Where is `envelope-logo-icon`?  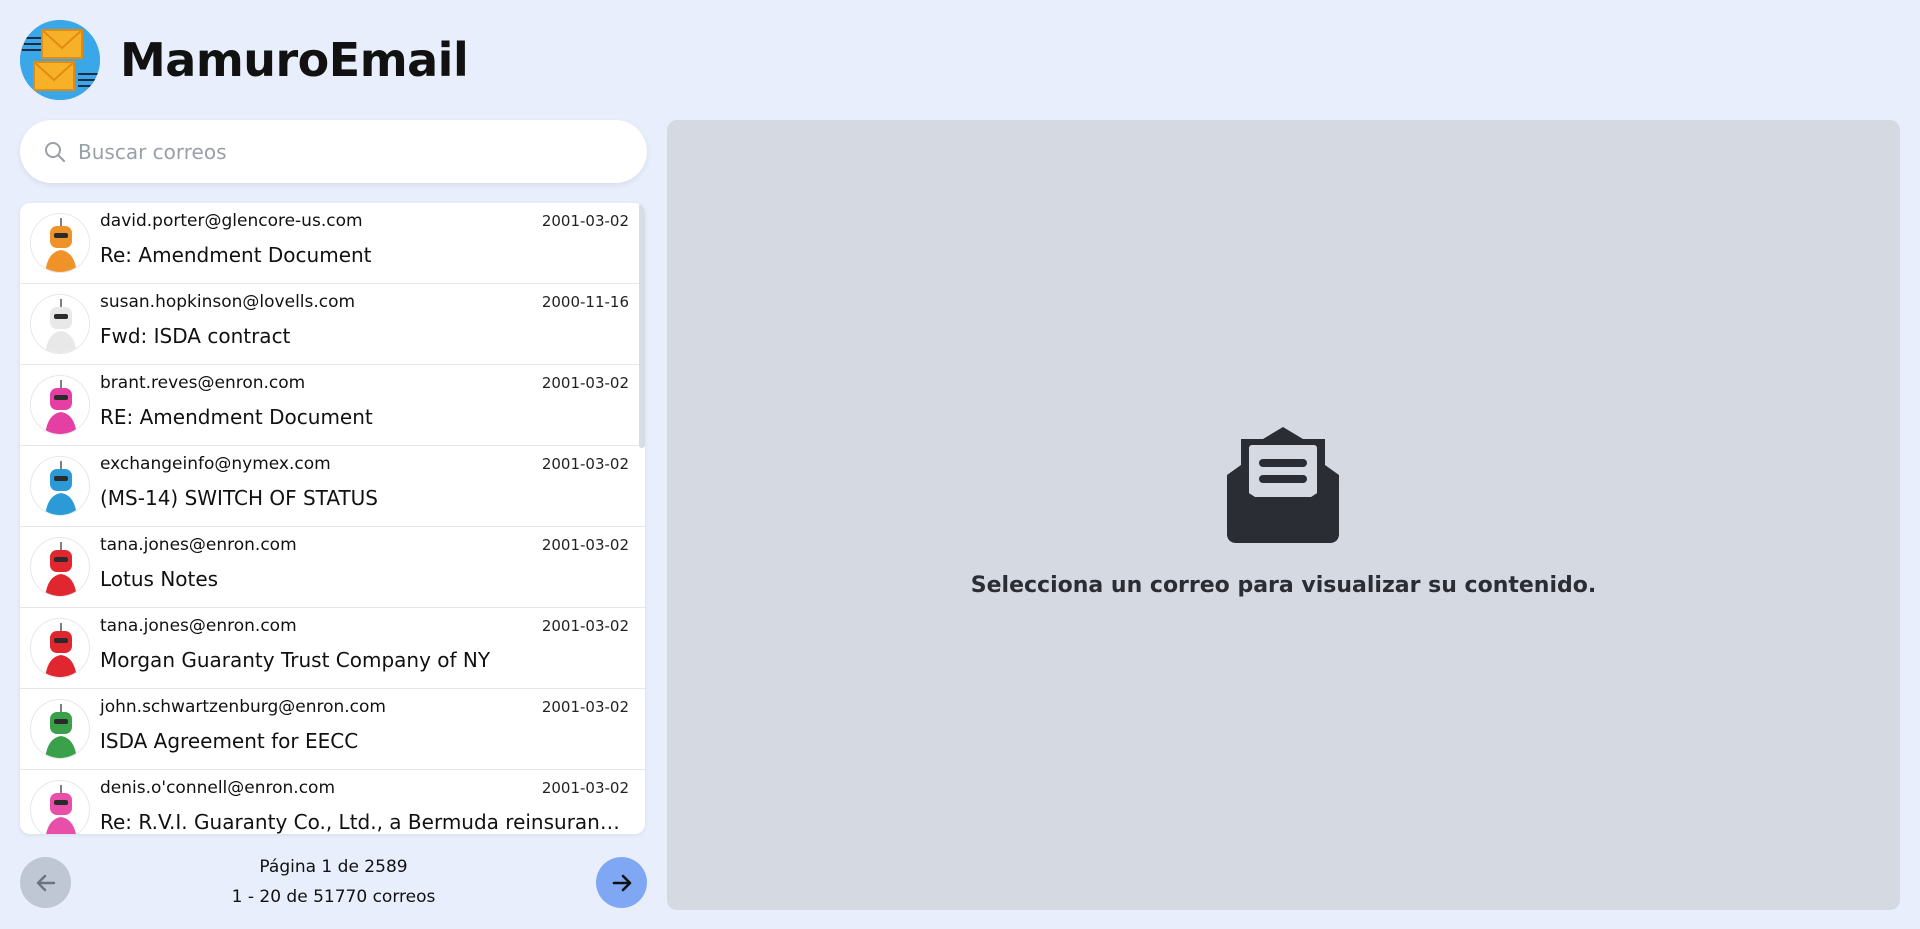
envelope-logo-icon is located at coordinates (60, 60).